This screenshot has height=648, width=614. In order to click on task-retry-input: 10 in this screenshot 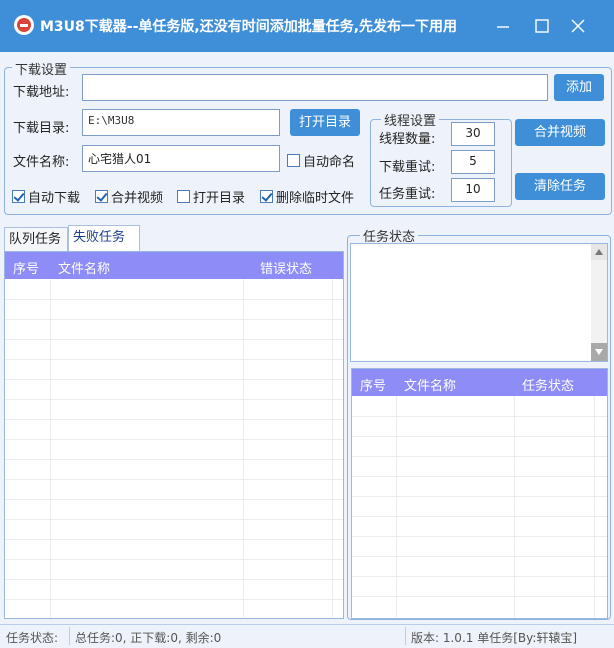, I will do `click(473, 190)`.